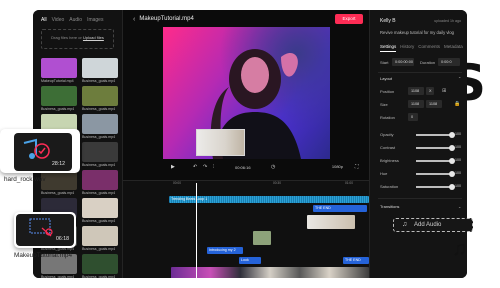  I want to click on text-clip: Look, so click(250, 260).